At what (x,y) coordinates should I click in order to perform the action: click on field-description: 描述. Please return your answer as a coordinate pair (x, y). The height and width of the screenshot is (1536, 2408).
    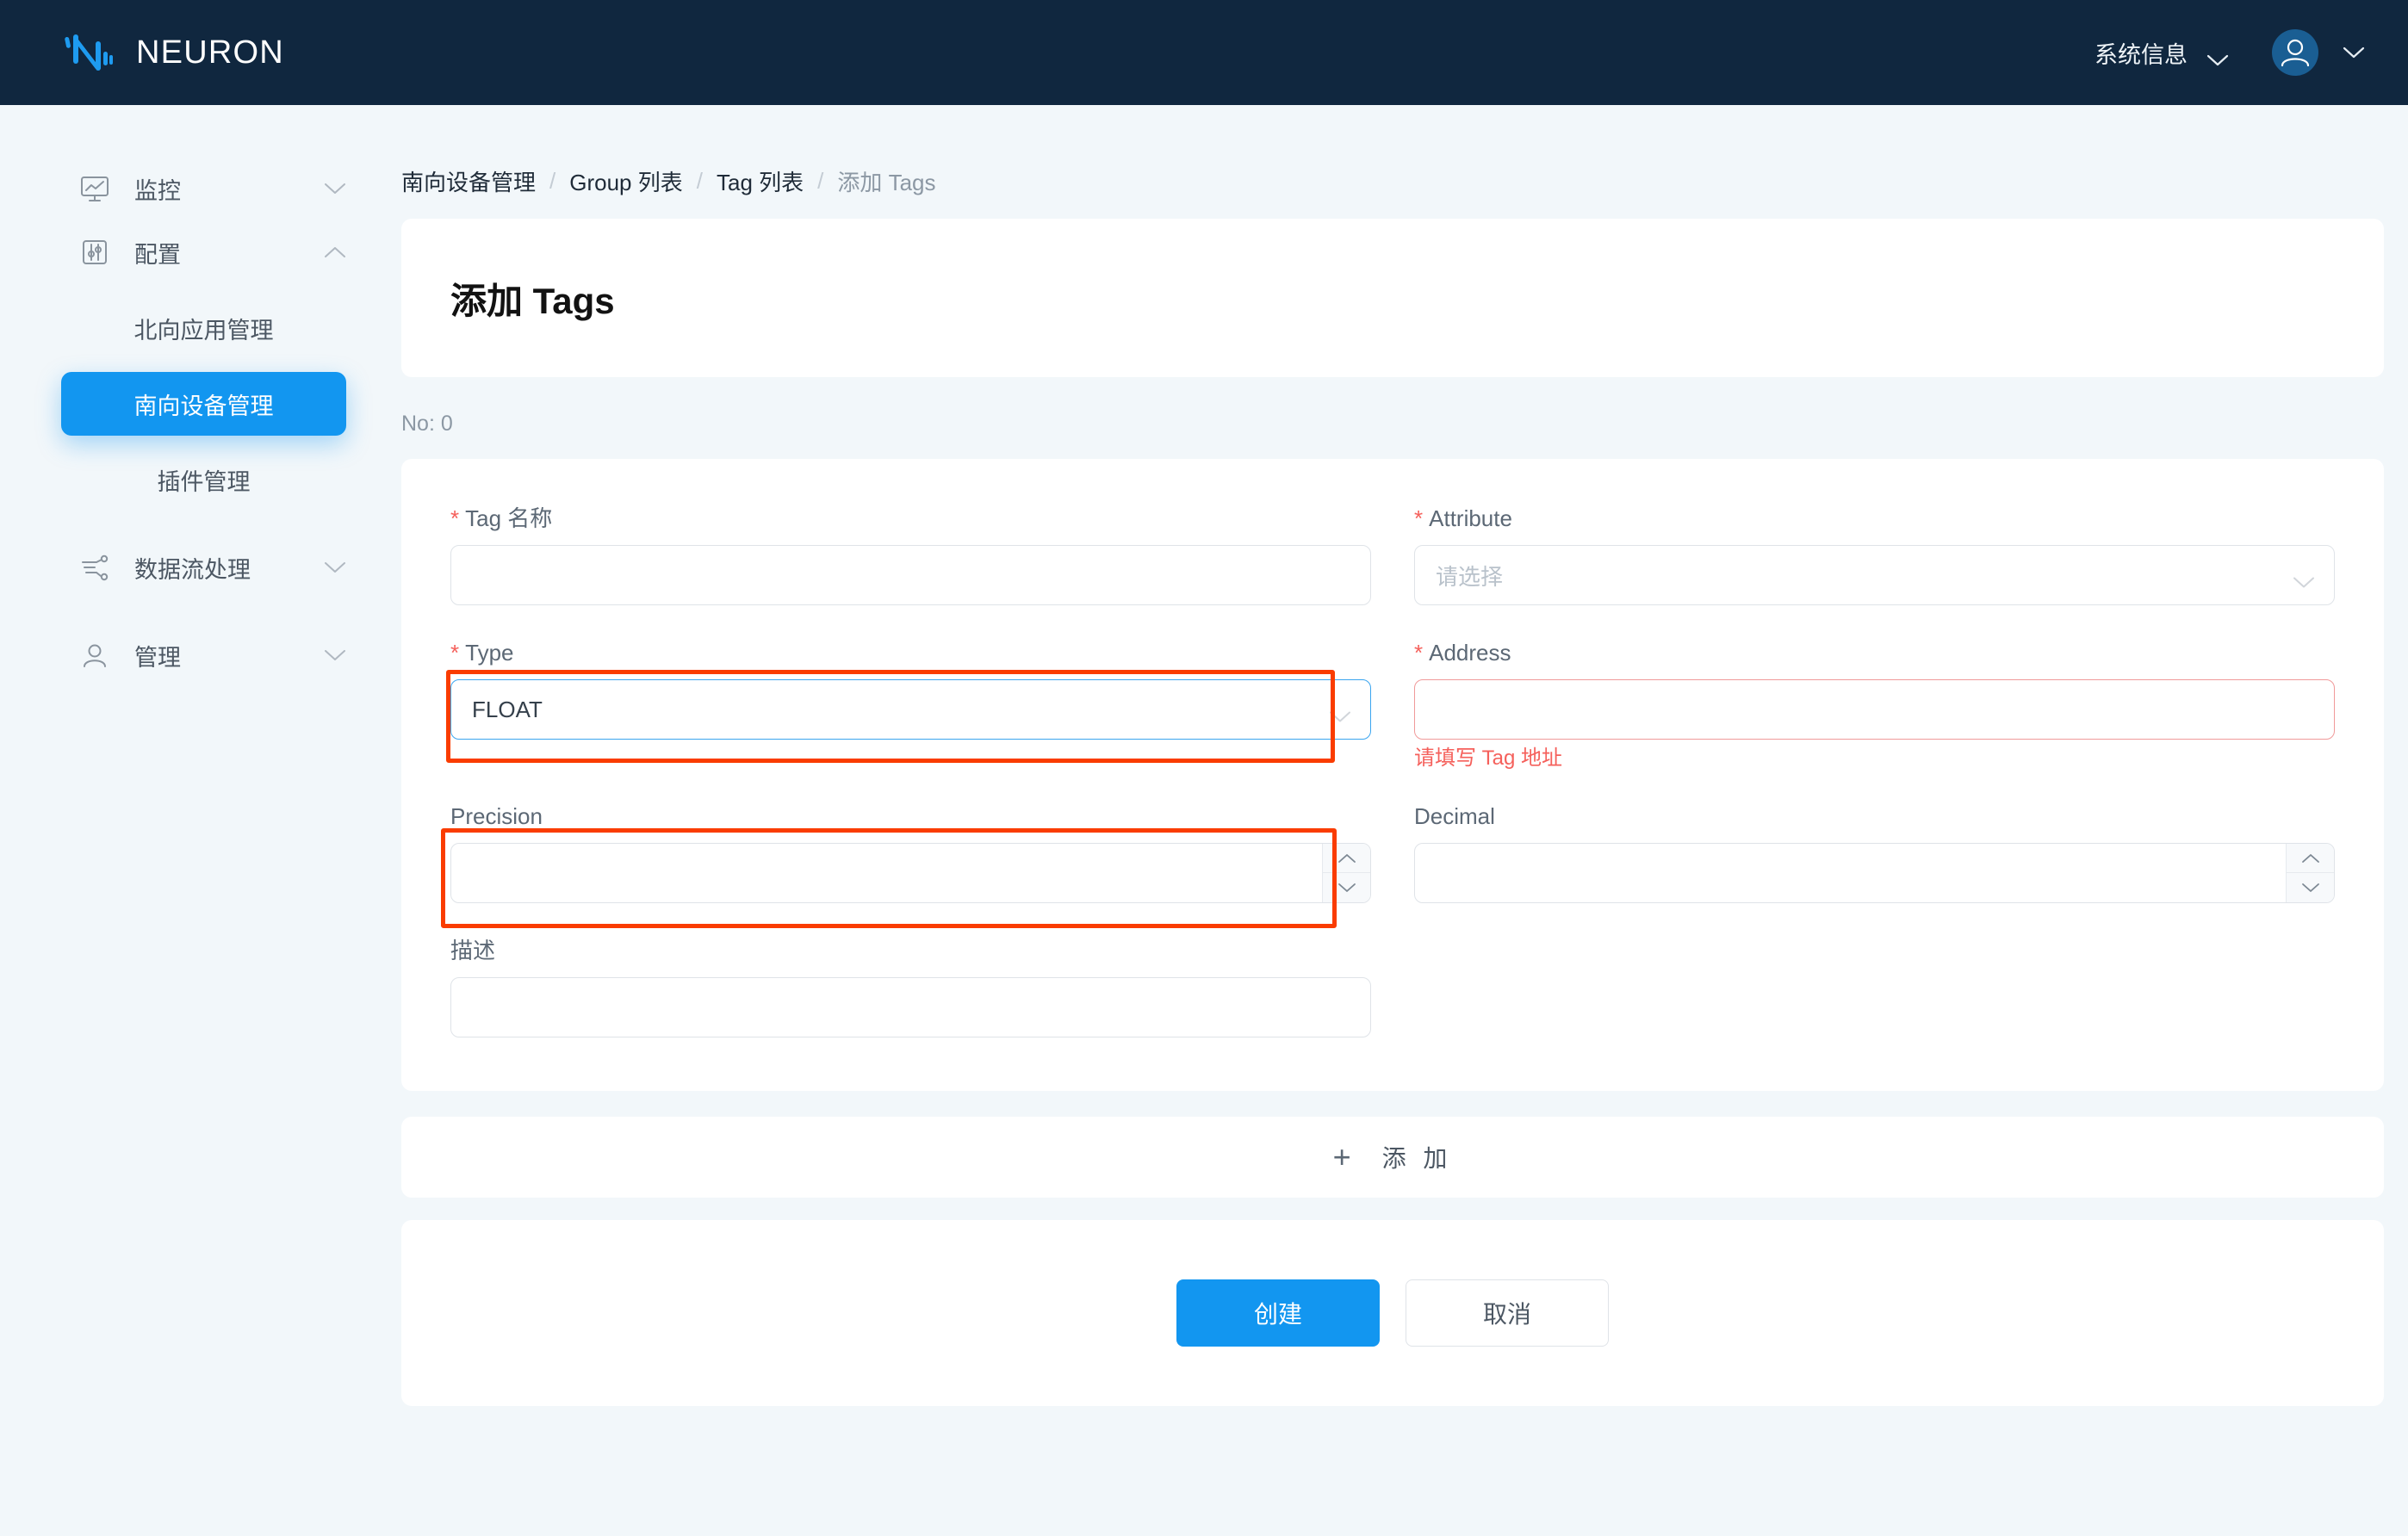
    Looking at the image, I should click on (910, 988).